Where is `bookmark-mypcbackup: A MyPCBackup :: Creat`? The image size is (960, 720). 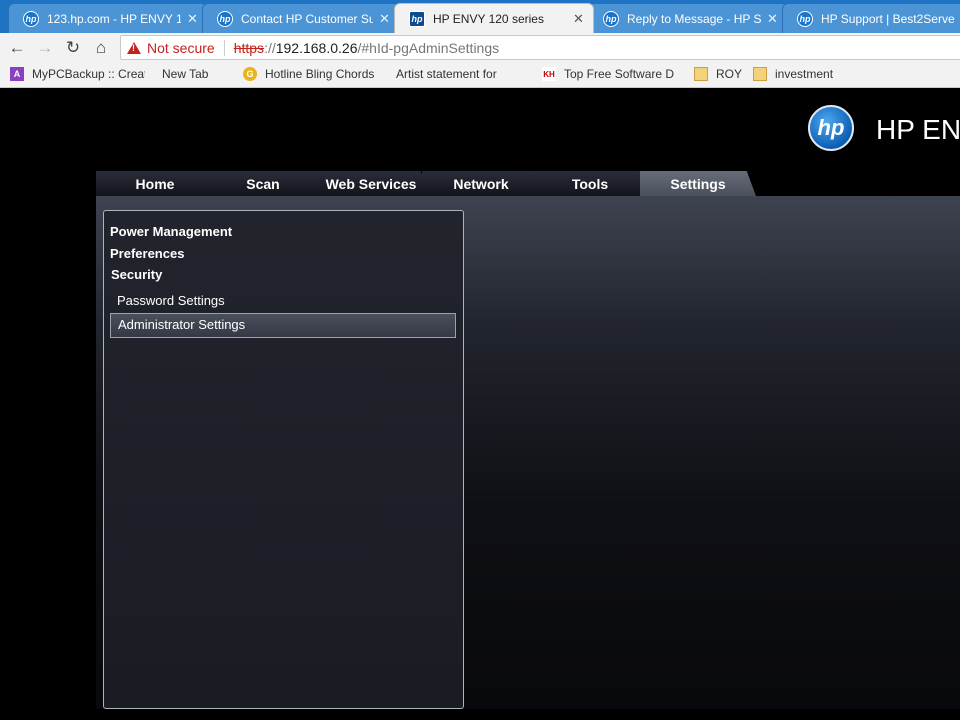 bookmark-mypcbackup: A MyPCBackup :: Creat is located at coordinates (77, 74).